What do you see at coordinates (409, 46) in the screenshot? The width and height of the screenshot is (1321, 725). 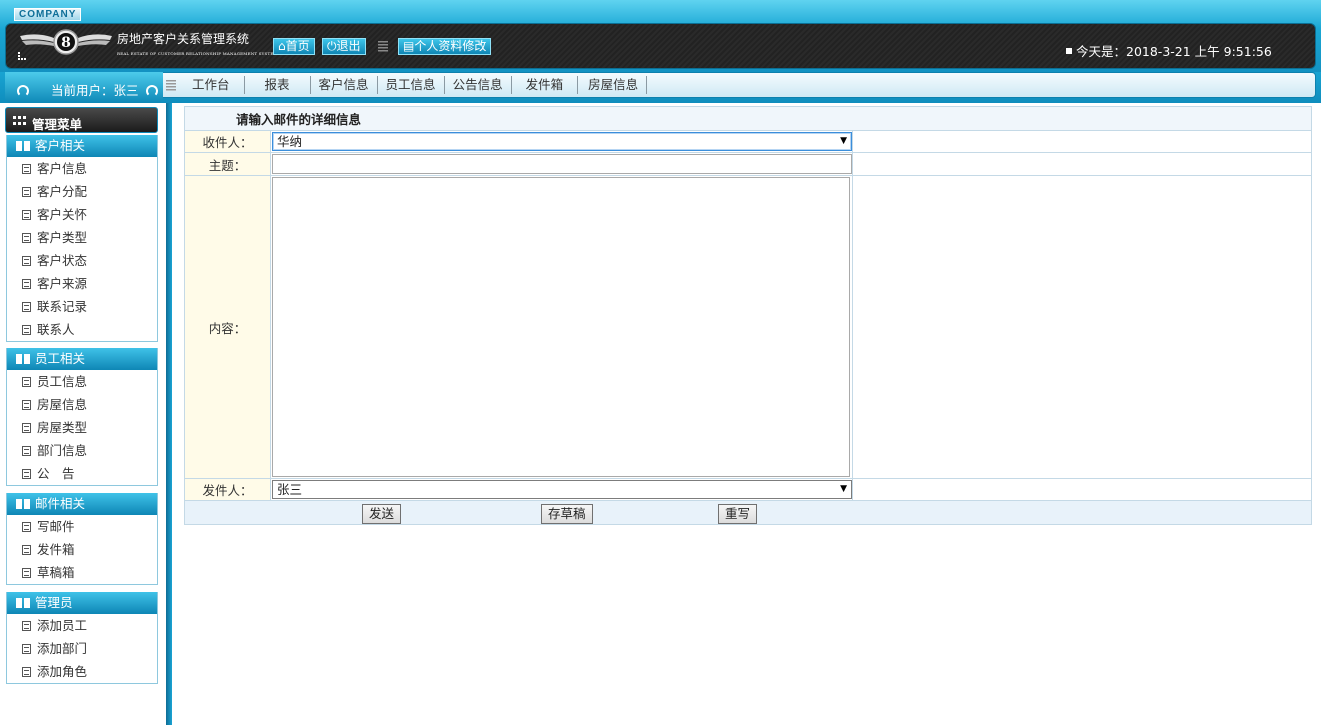 I see `document-icon: ▤` at bounding box center [409, 46].